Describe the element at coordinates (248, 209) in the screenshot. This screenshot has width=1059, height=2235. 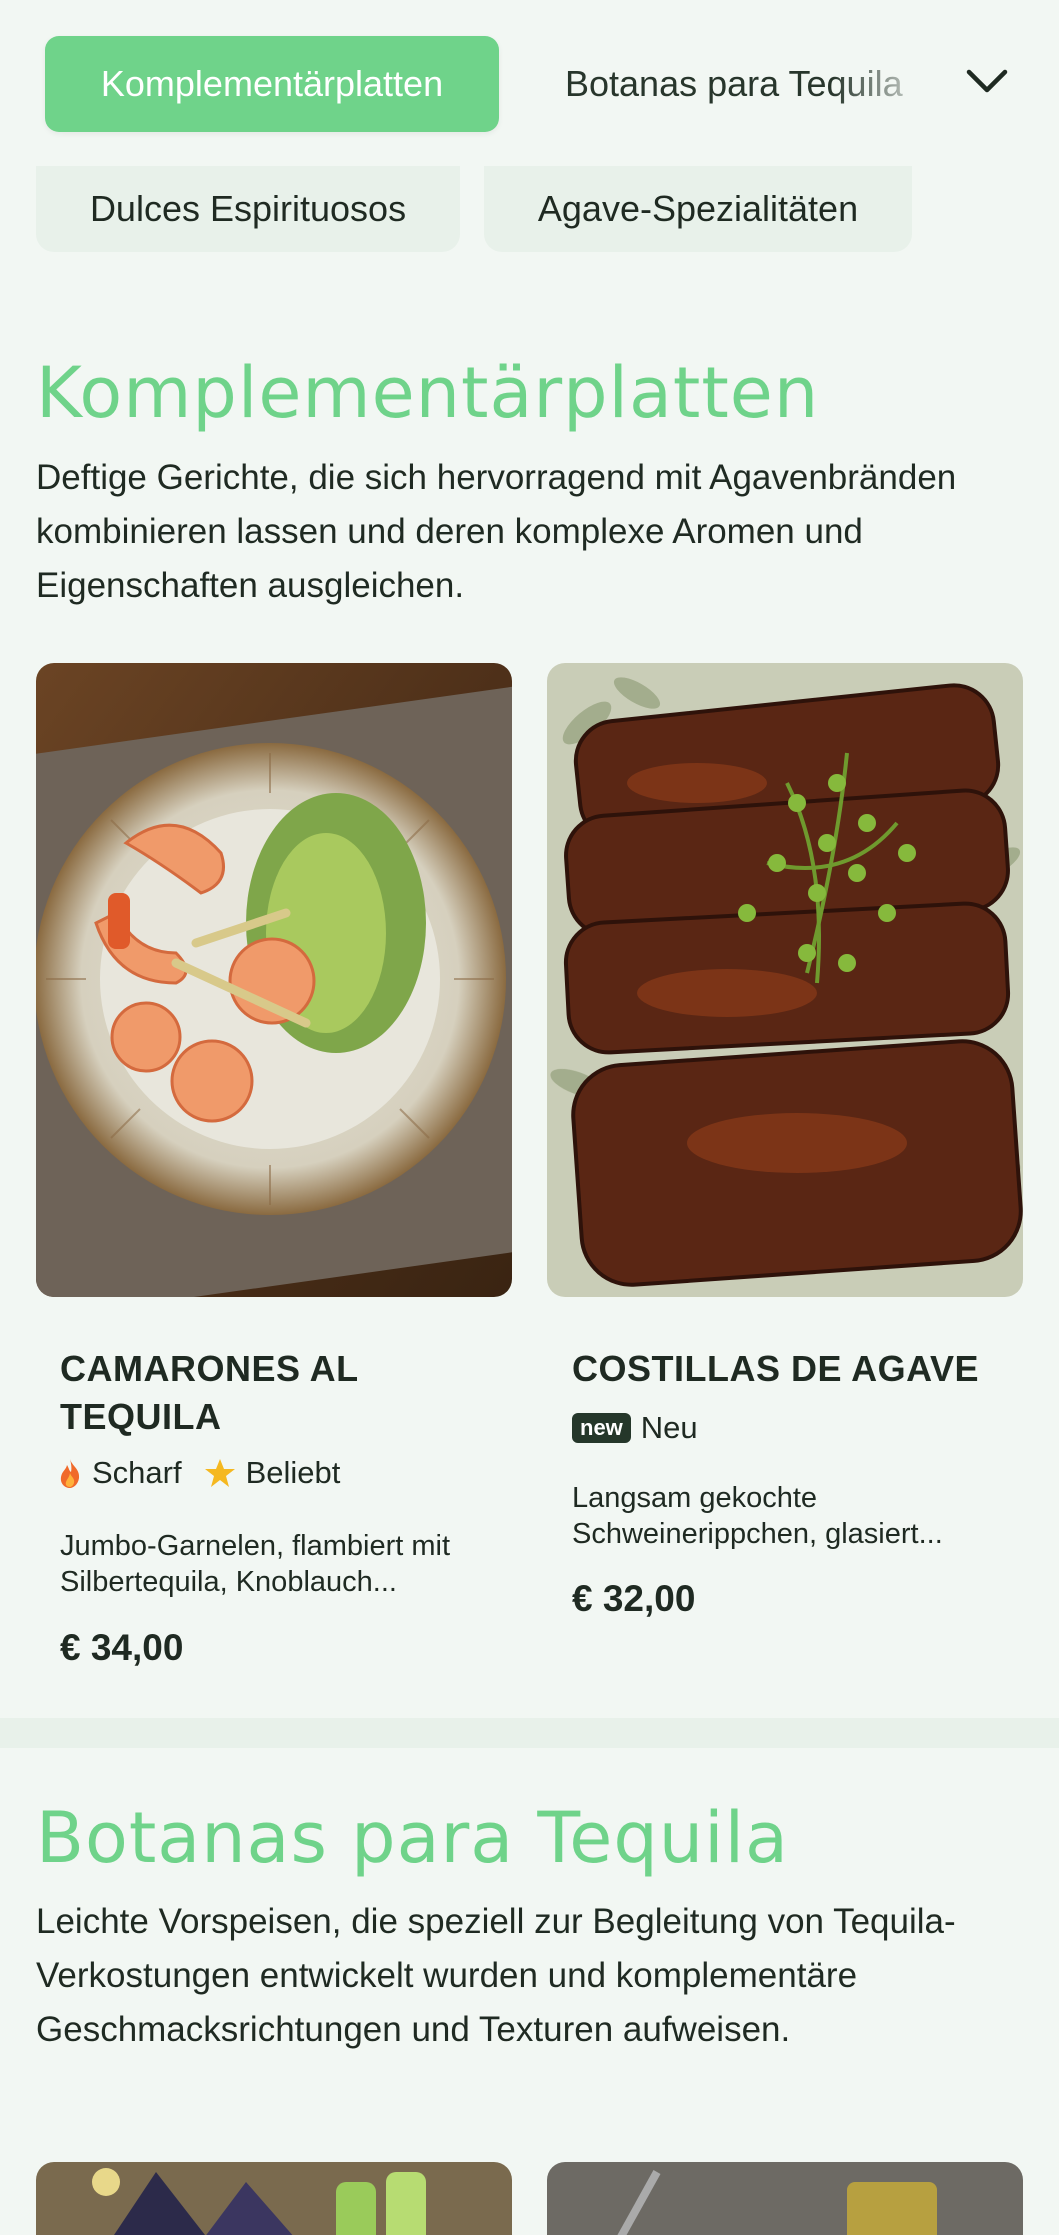
I see `category-pill-dulces: Dulces Espirituosos` at that location.